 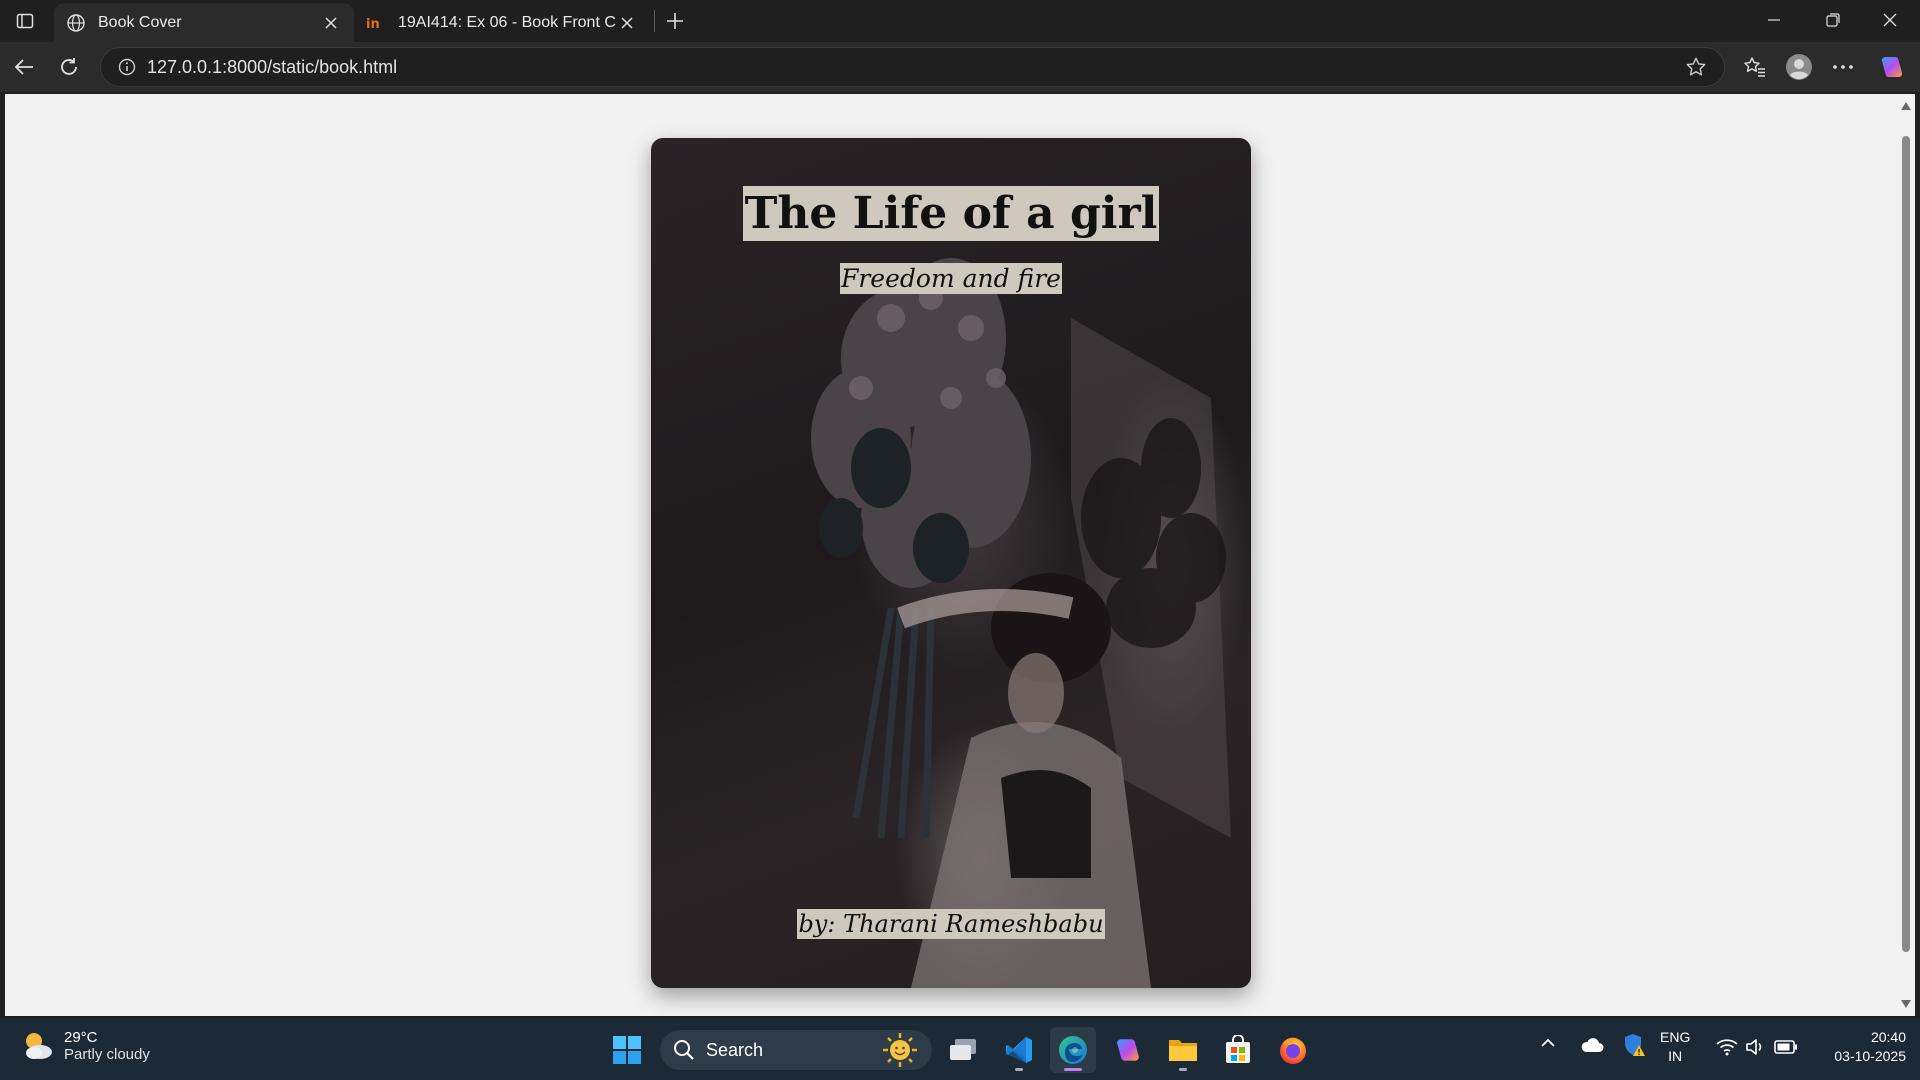 What do you see at coordinates (1906, 544) in the screenshot?
I see `scroll-thumb` at bounding box center [1906, 544].